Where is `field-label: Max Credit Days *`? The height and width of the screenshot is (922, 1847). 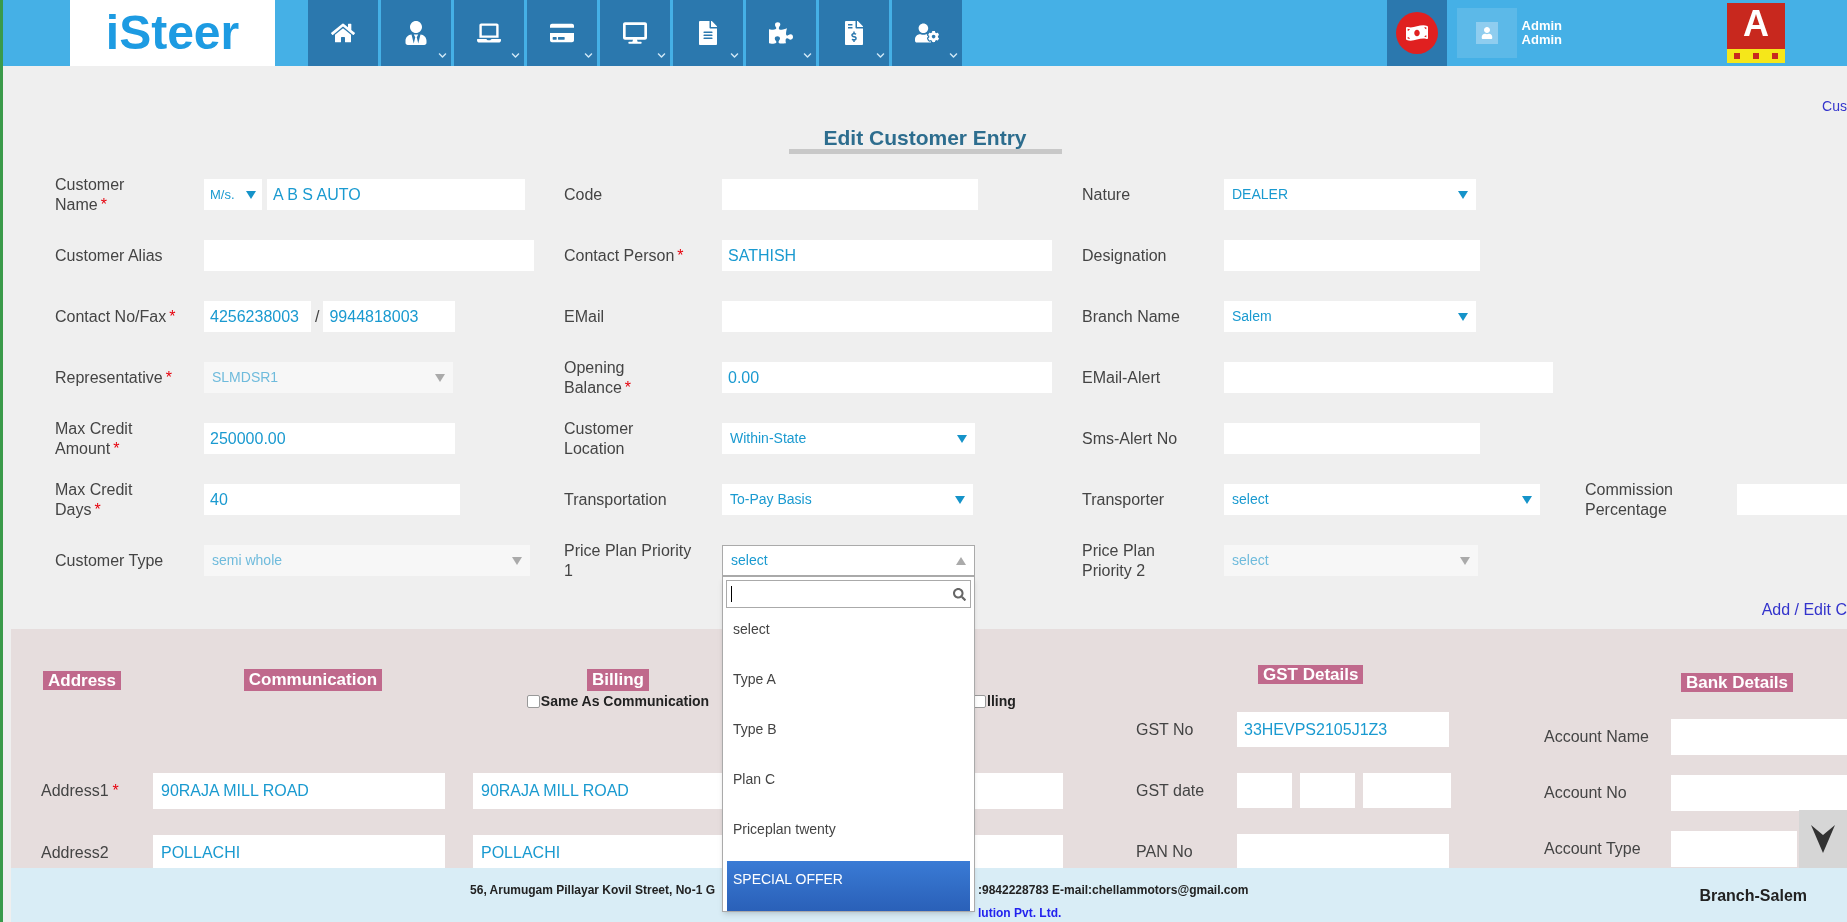
field-label: Max Credit Days * is located at coordinates (94, 499).